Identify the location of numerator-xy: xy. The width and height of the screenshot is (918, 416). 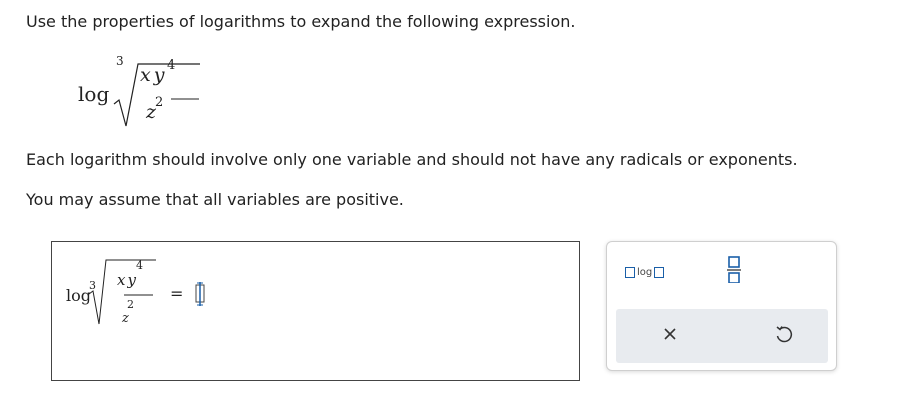
(154, 75).